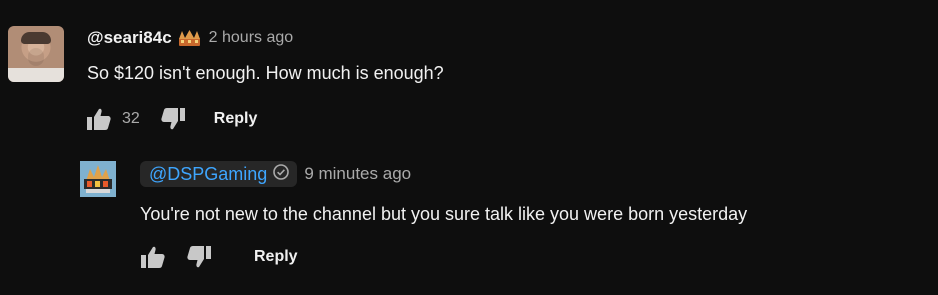 This screenshot has height=295, width=938. Describe the element at coordinates (208, 173) in the screenshot. I see `author-name: @DSPGaming` at that location.